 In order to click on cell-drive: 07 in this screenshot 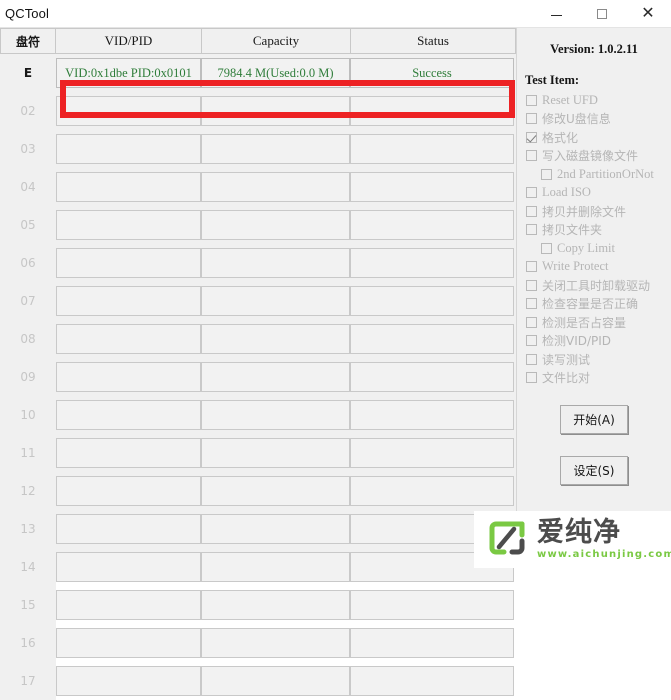, I will do `click(28, 301)`.